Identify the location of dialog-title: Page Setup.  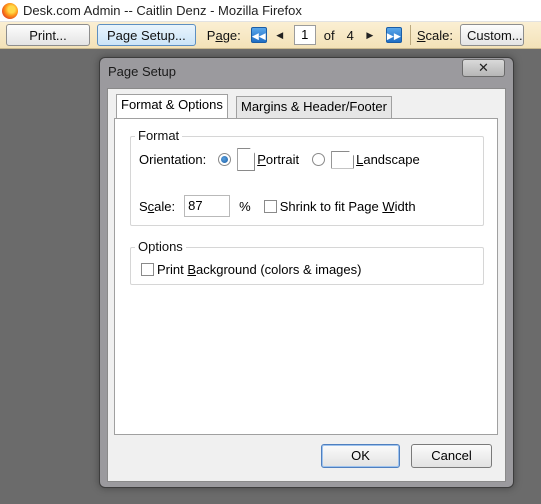
(142, 71).